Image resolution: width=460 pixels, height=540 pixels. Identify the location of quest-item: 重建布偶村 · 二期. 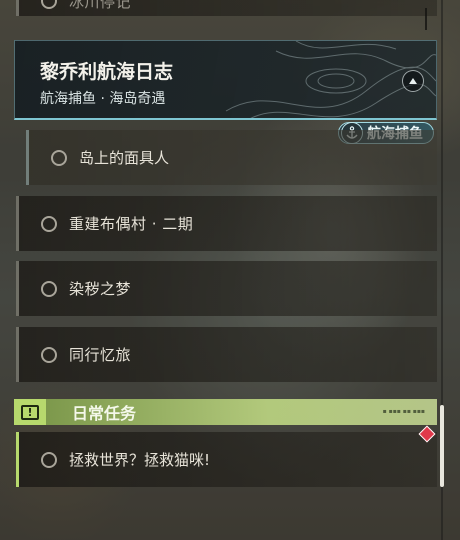
(226, 223).